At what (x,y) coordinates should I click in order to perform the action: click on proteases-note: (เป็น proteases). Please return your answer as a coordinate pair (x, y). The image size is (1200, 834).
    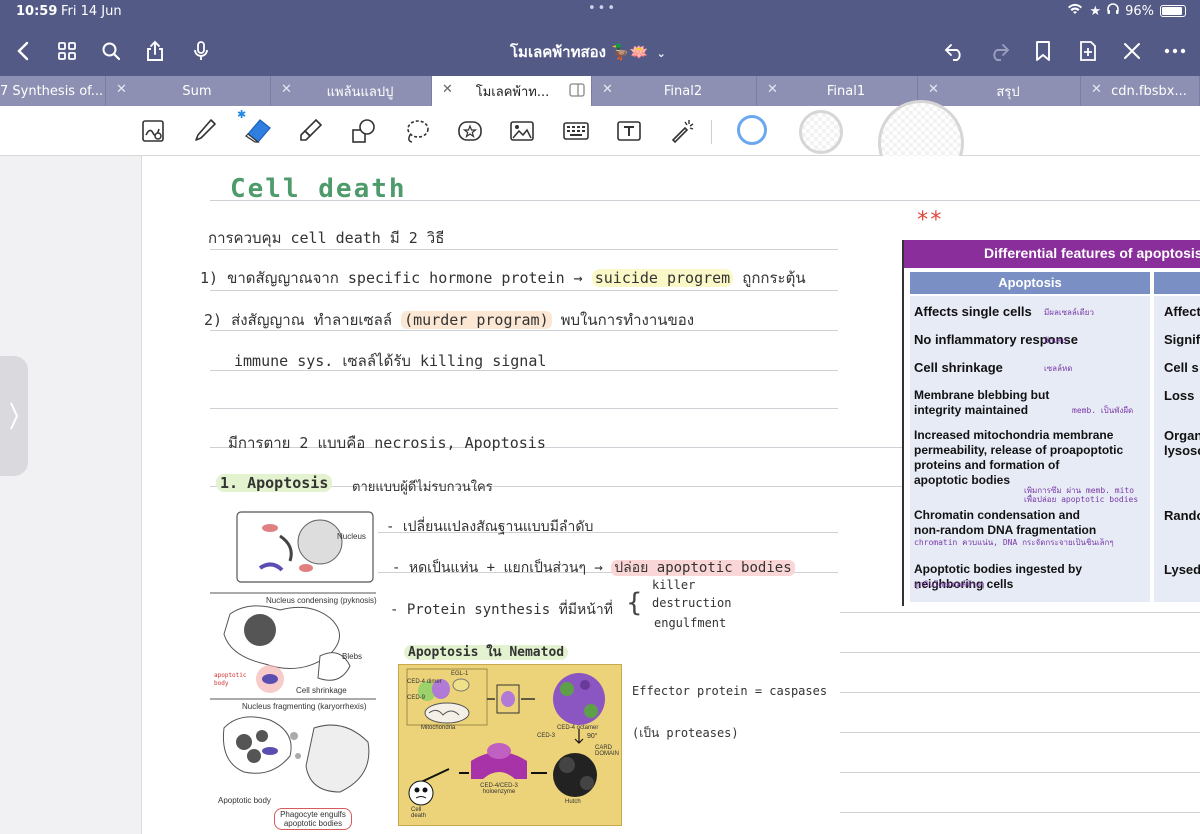
    Looking at the image, I should click on (685, 733).